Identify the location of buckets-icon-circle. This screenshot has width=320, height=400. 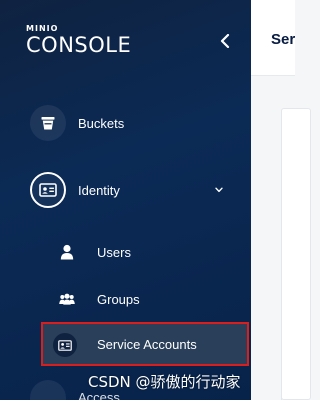
(48, 123).